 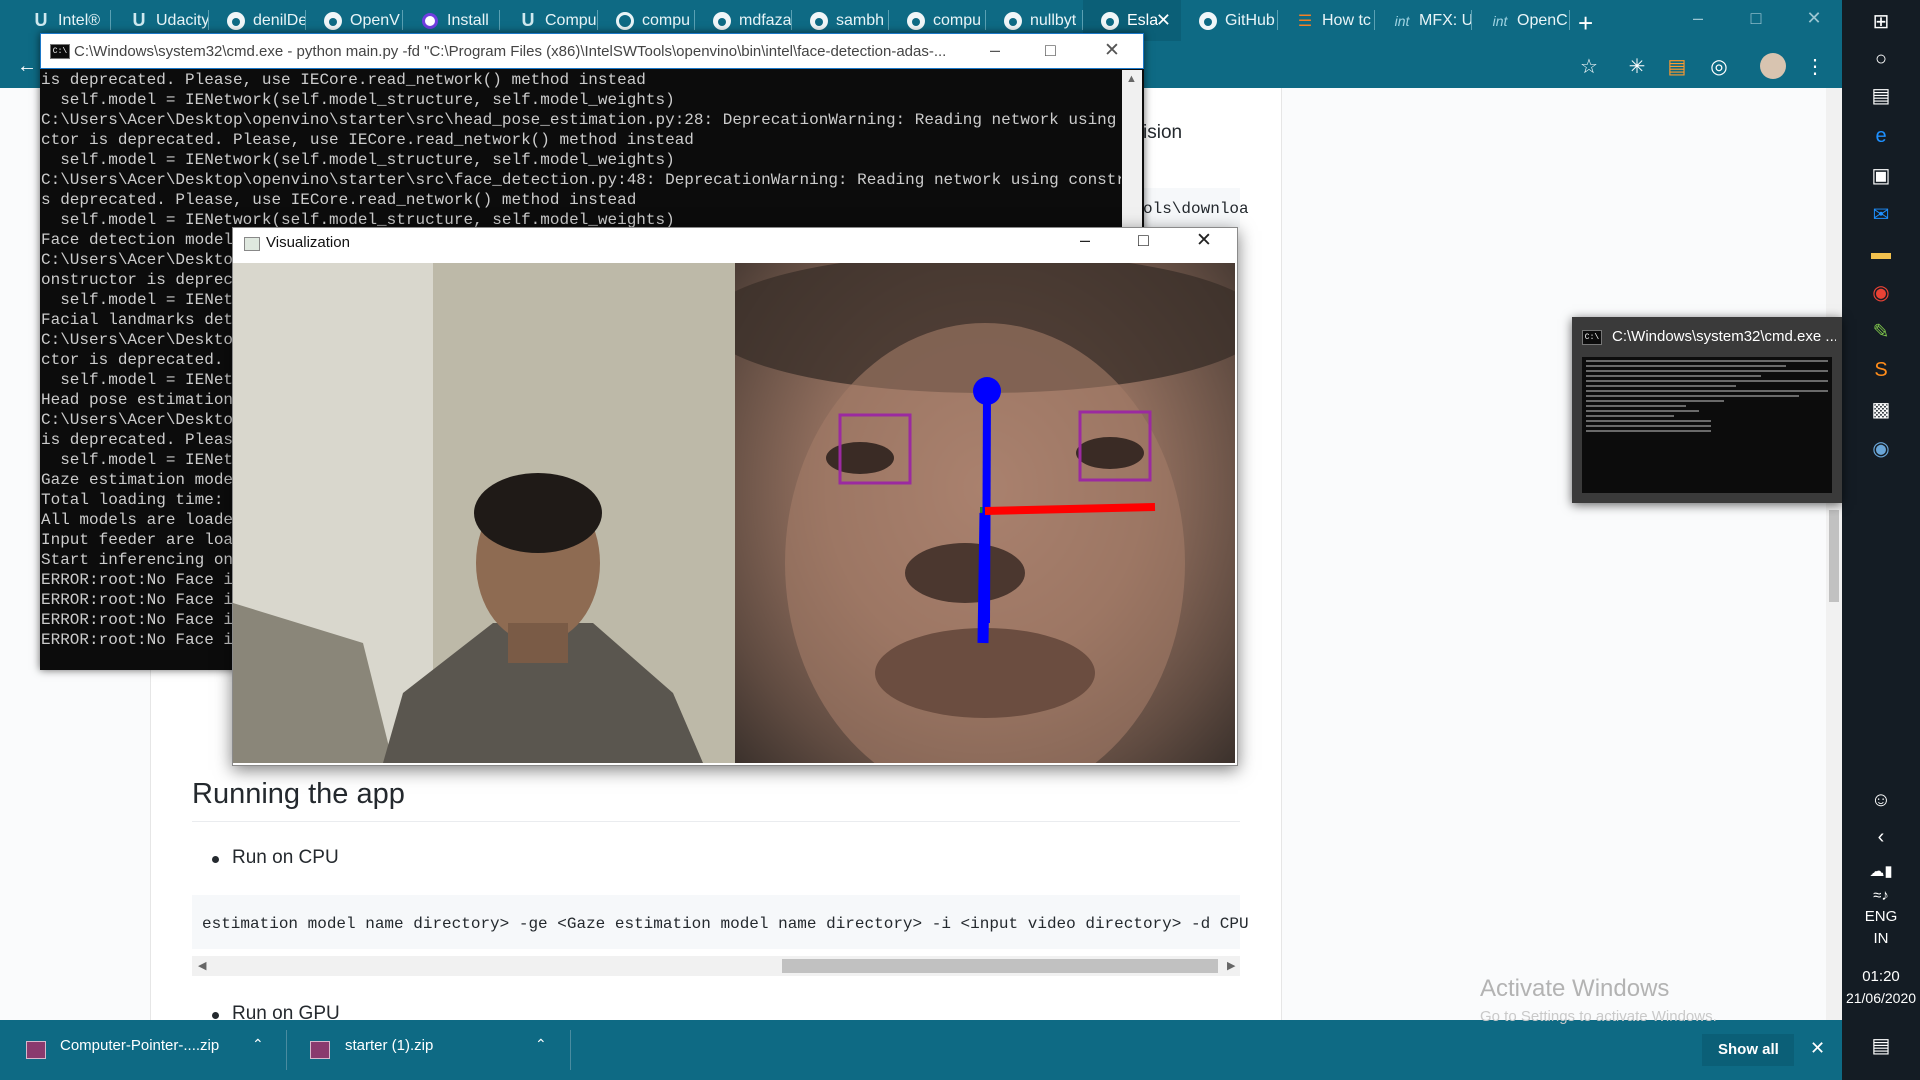 I want to click on tab-label: Install, so click(x=468, y=20).